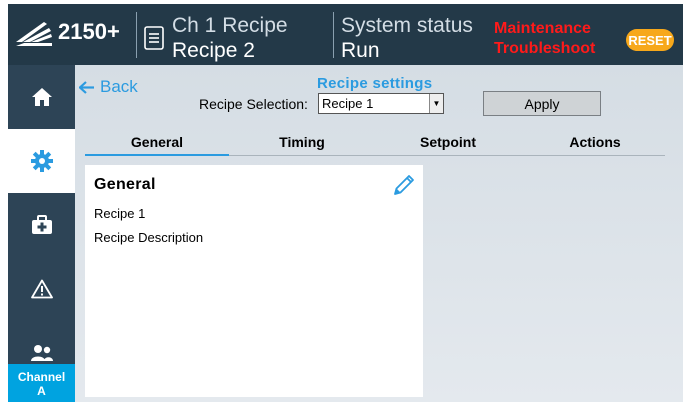 The width and height of the screenshot is (691, 407). I want to click on model-label: 2150+, so click(89, 31).